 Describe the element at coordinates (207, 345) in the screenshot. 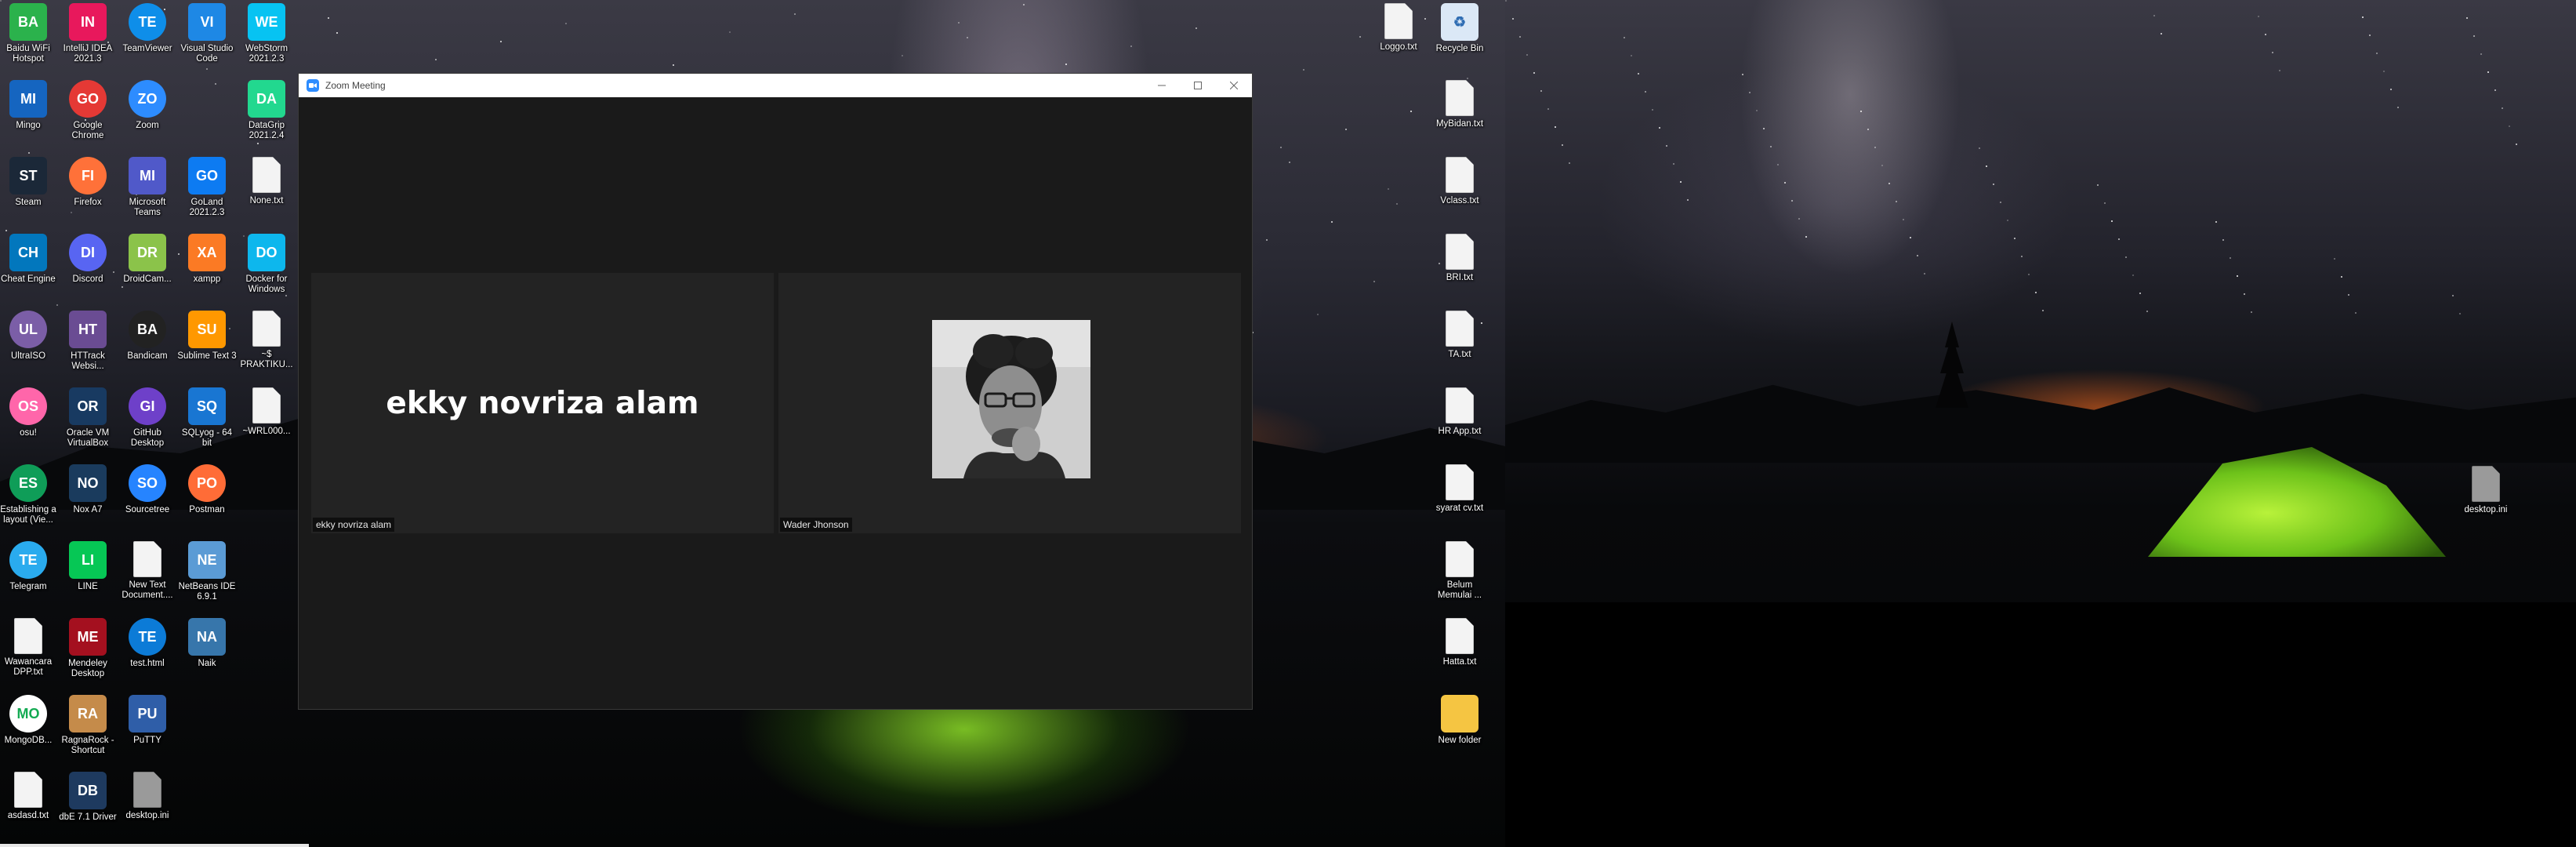

I see `desktop-icon: SU Sublime Text 3` at that location.